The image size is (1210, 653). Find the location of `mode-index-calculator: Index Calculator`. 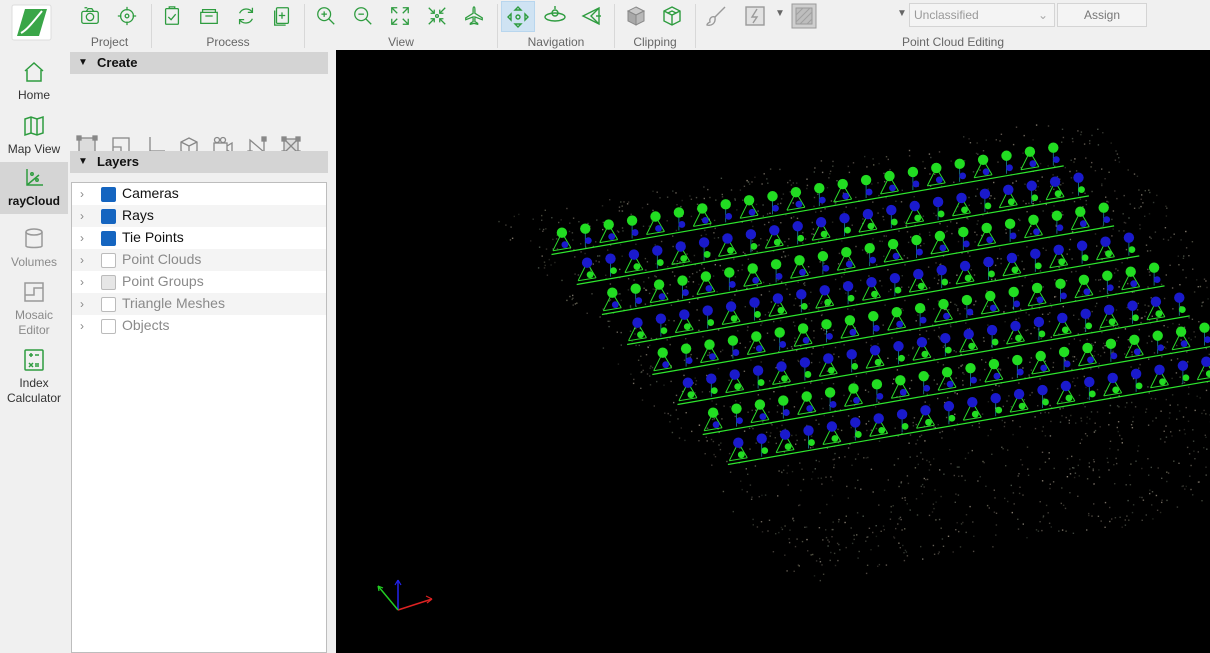

mode-index-calculator: Index Calculator is located at coordinates (34, 377).